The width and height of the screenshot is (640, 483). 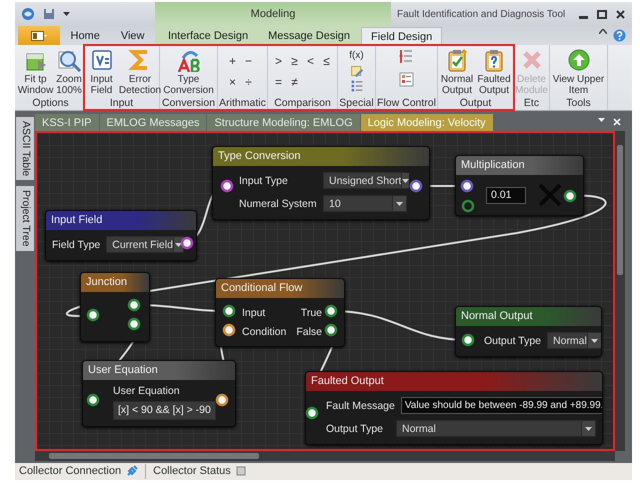 I want to click on group-label: Input, so click(x=121, y=103).